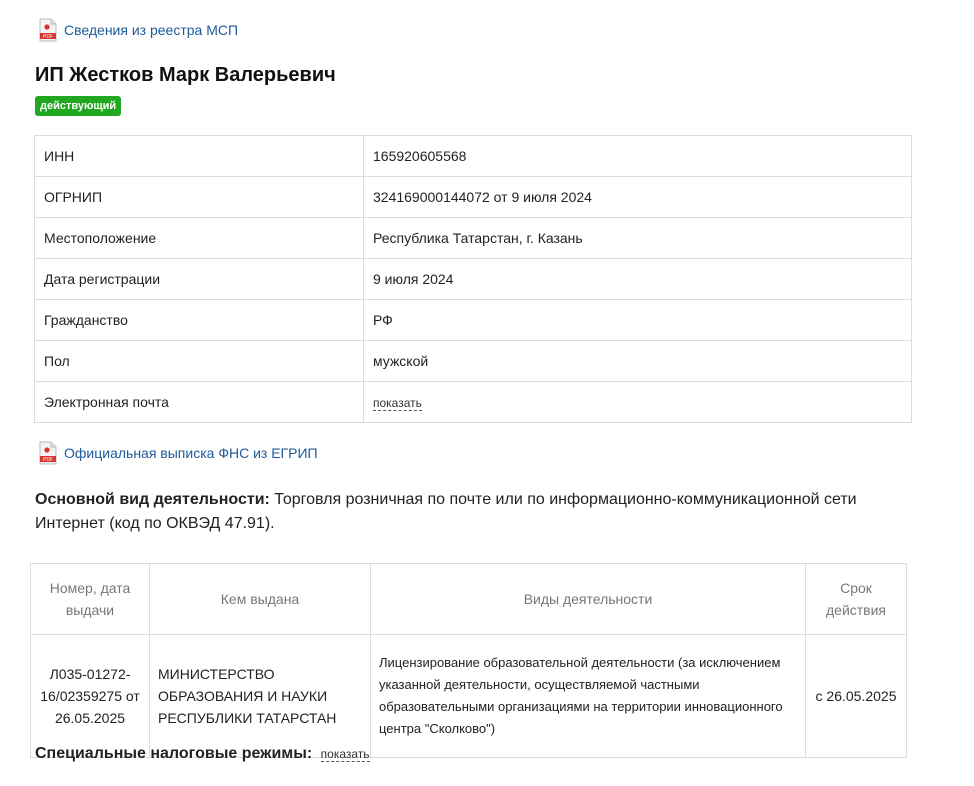 The width and height of the screenshot is (974, 786). Describe the element at coordinates (637, 197) in the screenshot. I see `row-value-ogrnip: 324169000144072 от 9 июля 2024` at that location.